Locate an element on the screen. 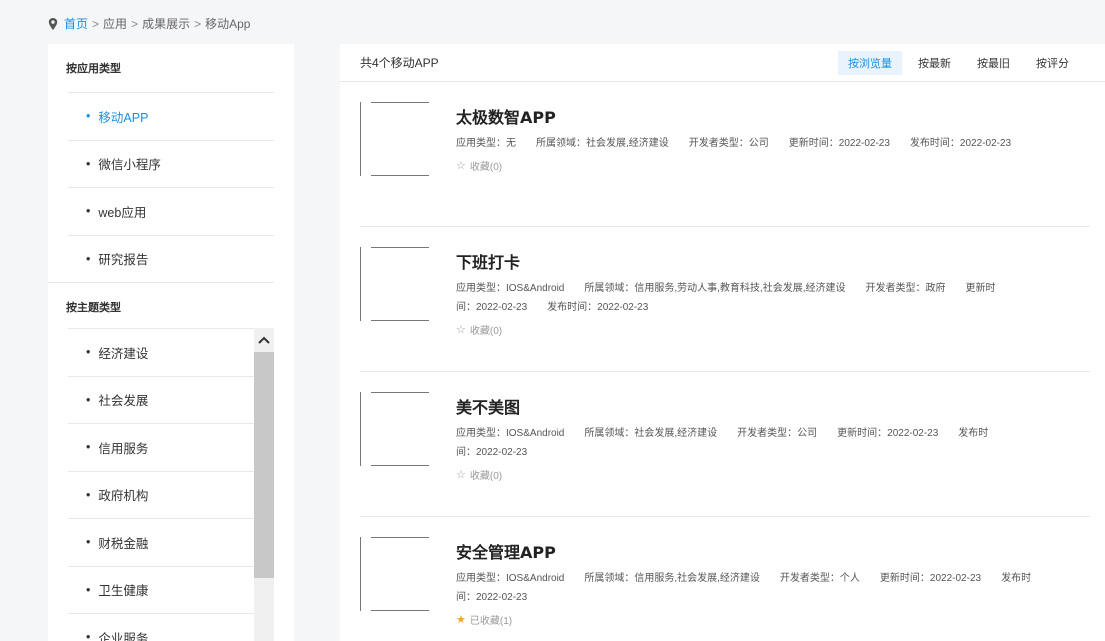  theme-list-scrollbar is located at coordinates (264, 484).